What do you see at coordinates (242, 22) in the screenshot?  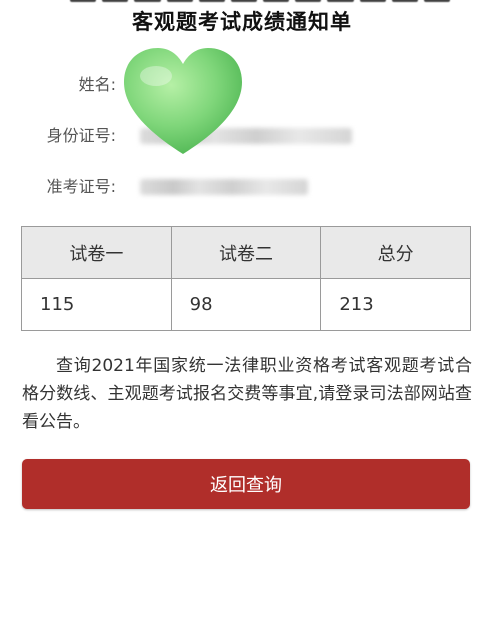 I see `page-title: 客观题考试成绩通知单` at bounding box center [242, 22].